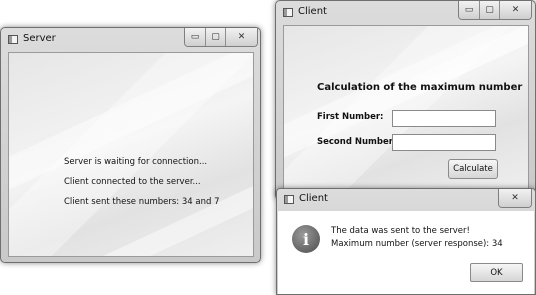 This screenshot has height=295, width=536. I want to click on first-number-label: First Number:, so click(350, 117).